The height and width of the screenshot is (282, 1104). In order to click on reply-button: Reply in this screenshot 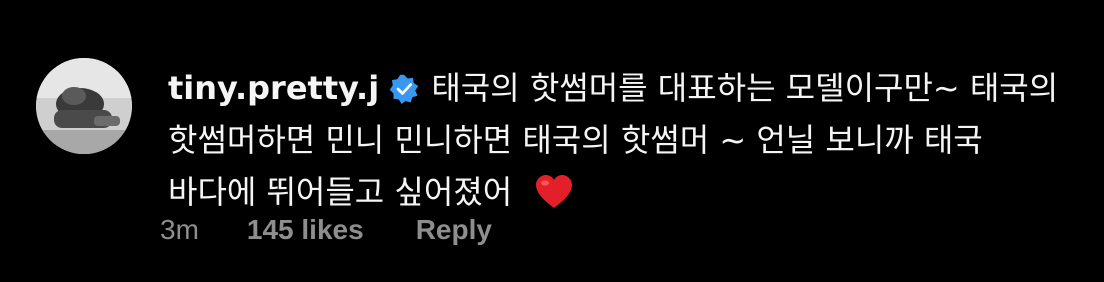, I will do `click(454, 229)`.